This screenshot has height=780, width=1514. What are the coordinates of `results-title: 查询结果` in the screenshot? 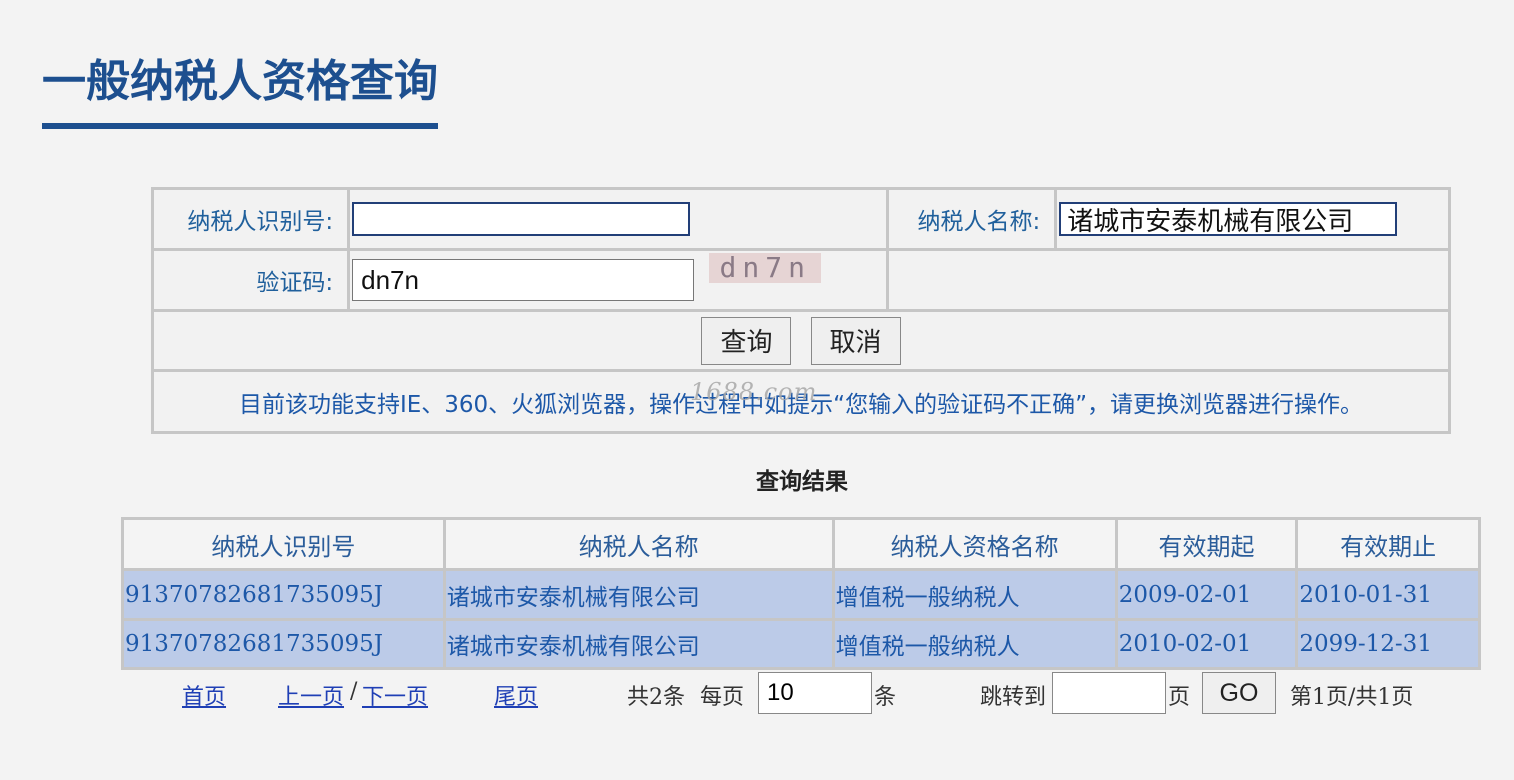 It's located at (802, 481).